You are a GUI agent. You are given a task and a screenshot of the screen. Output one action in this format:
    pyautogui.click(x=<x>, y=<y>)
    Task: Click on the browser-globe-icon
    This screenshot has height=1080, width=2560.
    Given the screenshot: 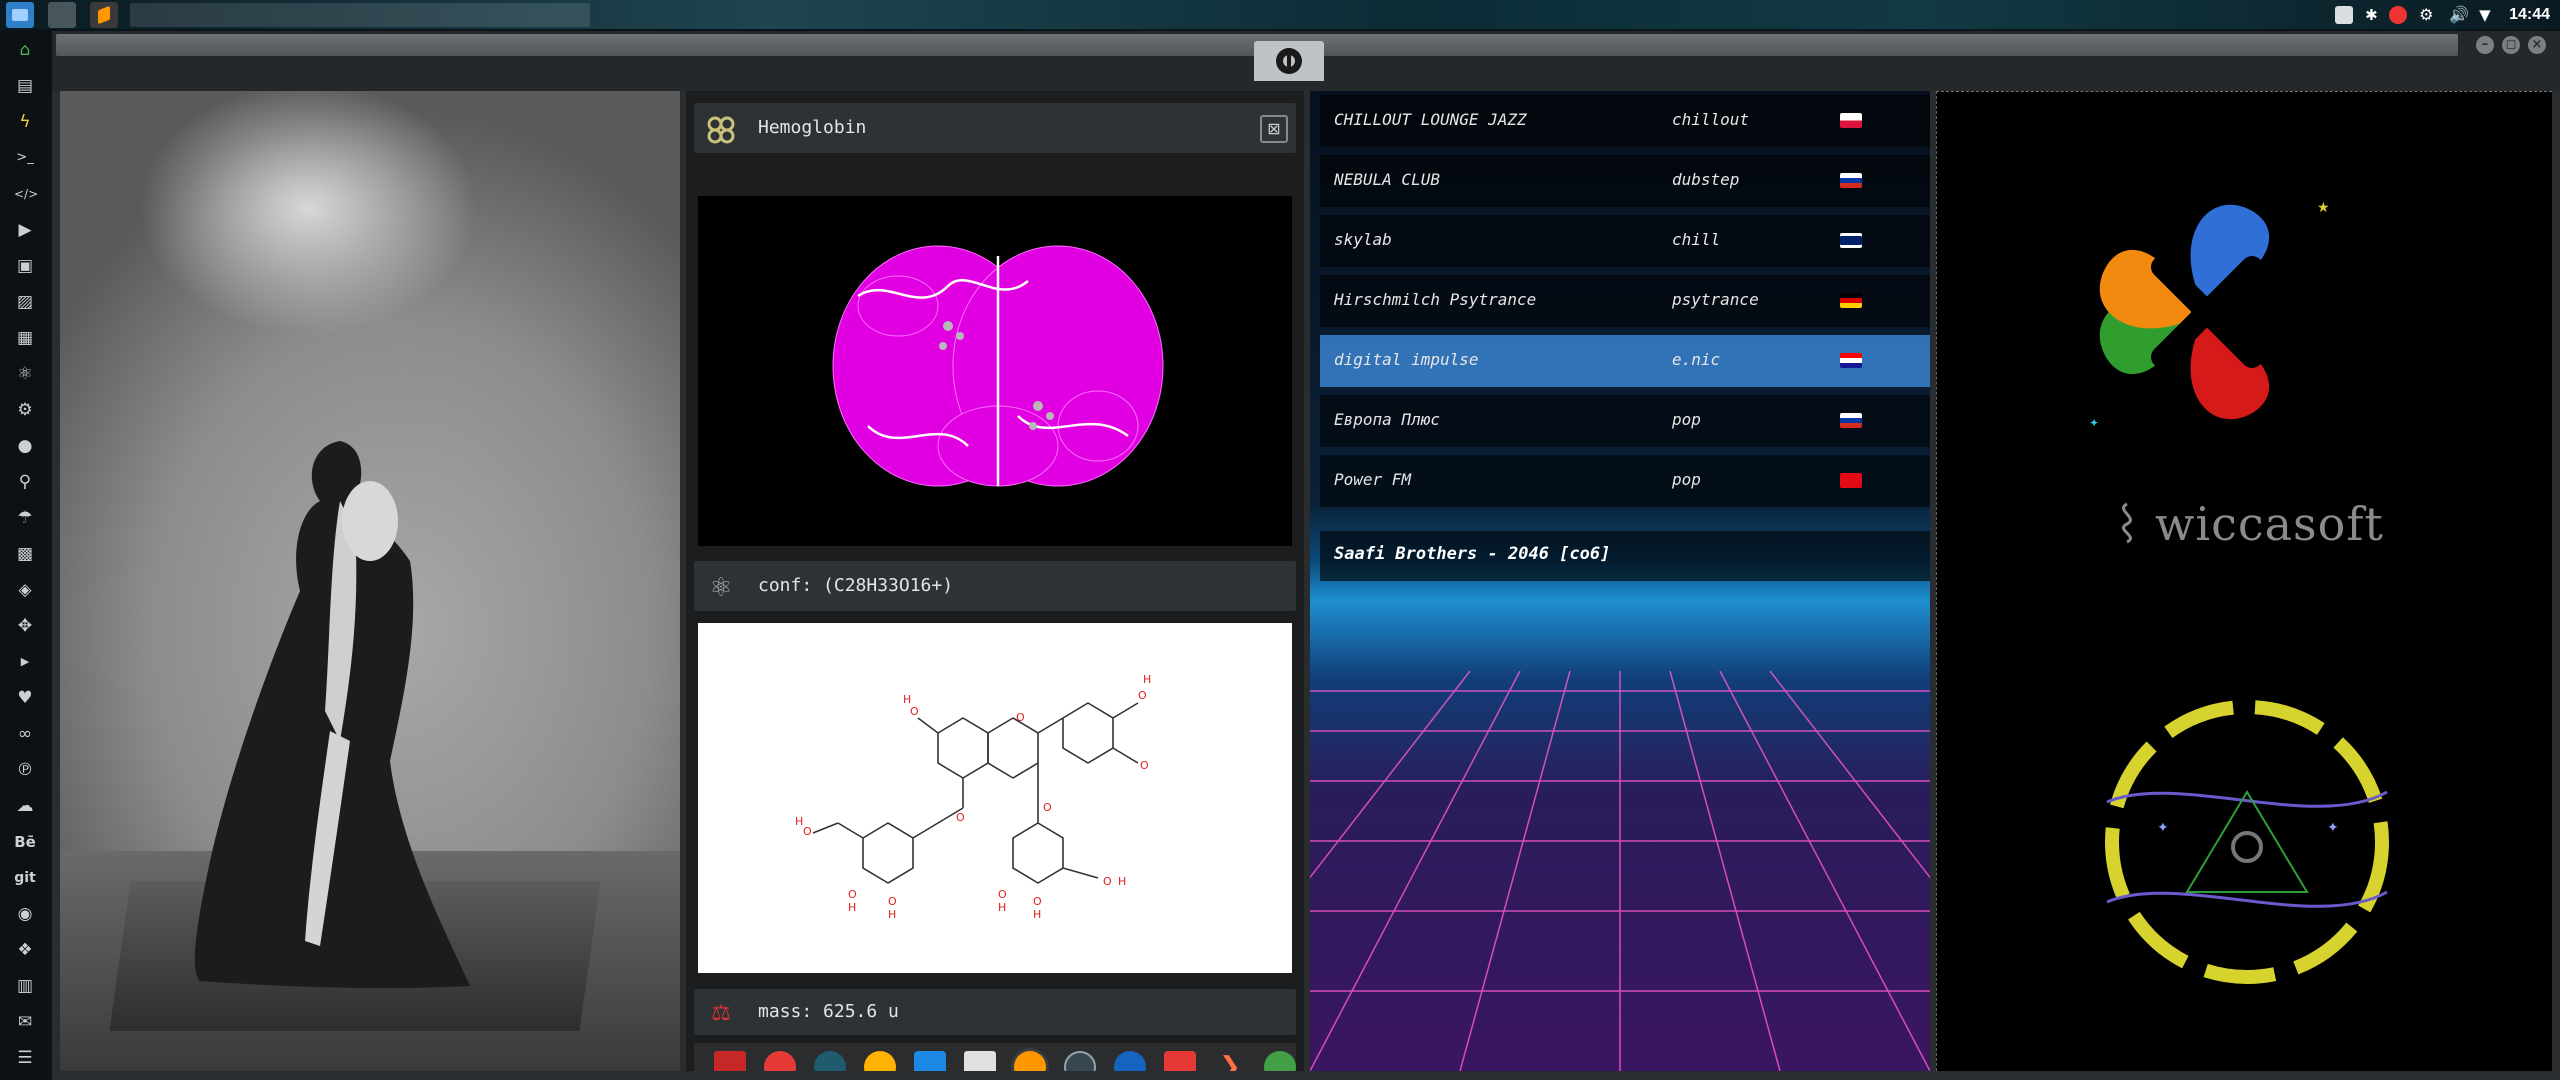 What is the action you would take?
    pyautogui.click(x=1130, y=1061)
    